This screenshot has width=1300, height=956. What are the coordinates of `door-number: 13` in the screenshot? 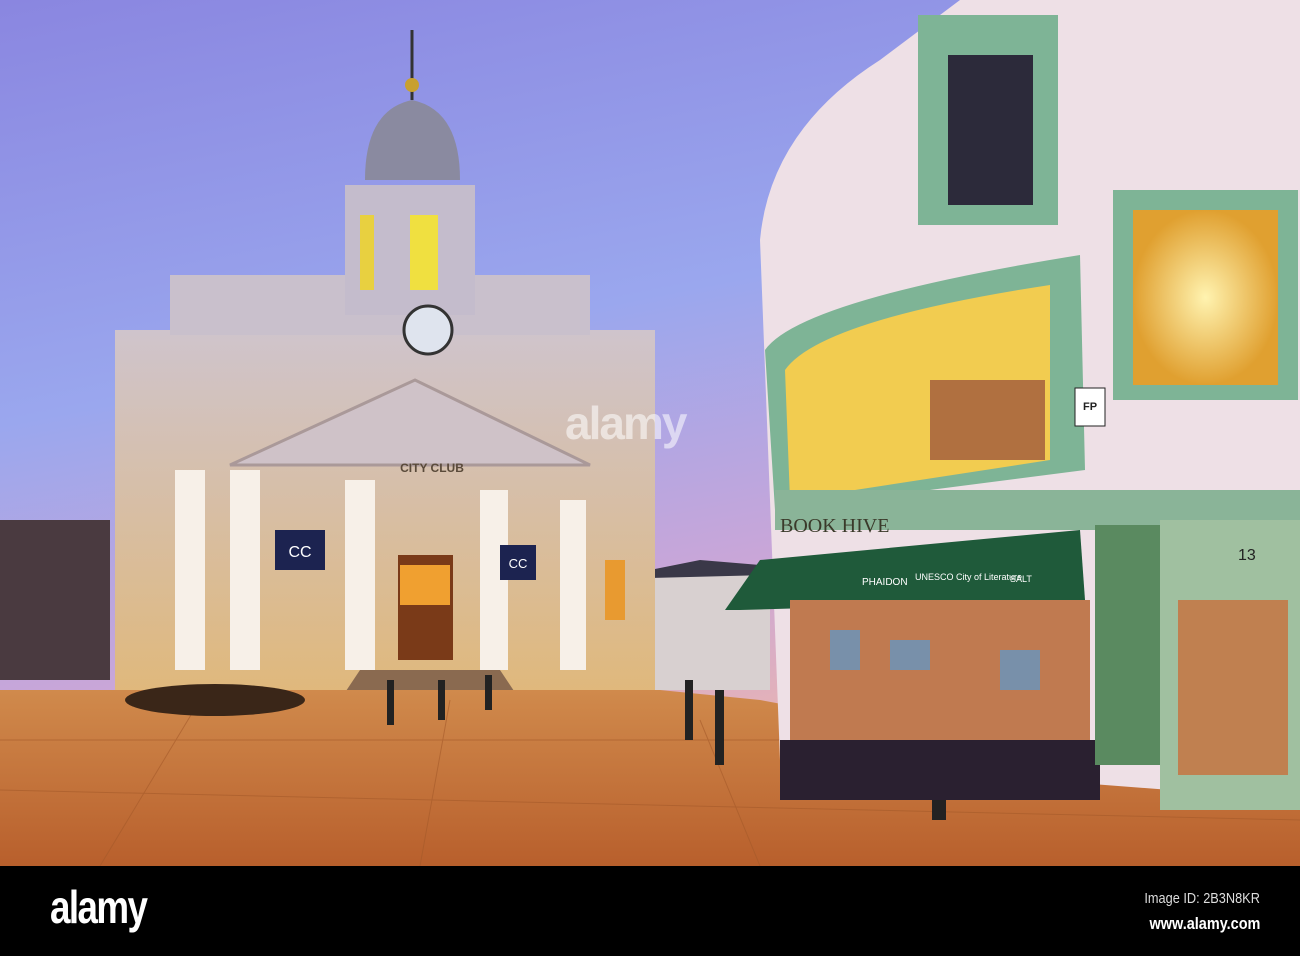 It's located at (1247, 555).